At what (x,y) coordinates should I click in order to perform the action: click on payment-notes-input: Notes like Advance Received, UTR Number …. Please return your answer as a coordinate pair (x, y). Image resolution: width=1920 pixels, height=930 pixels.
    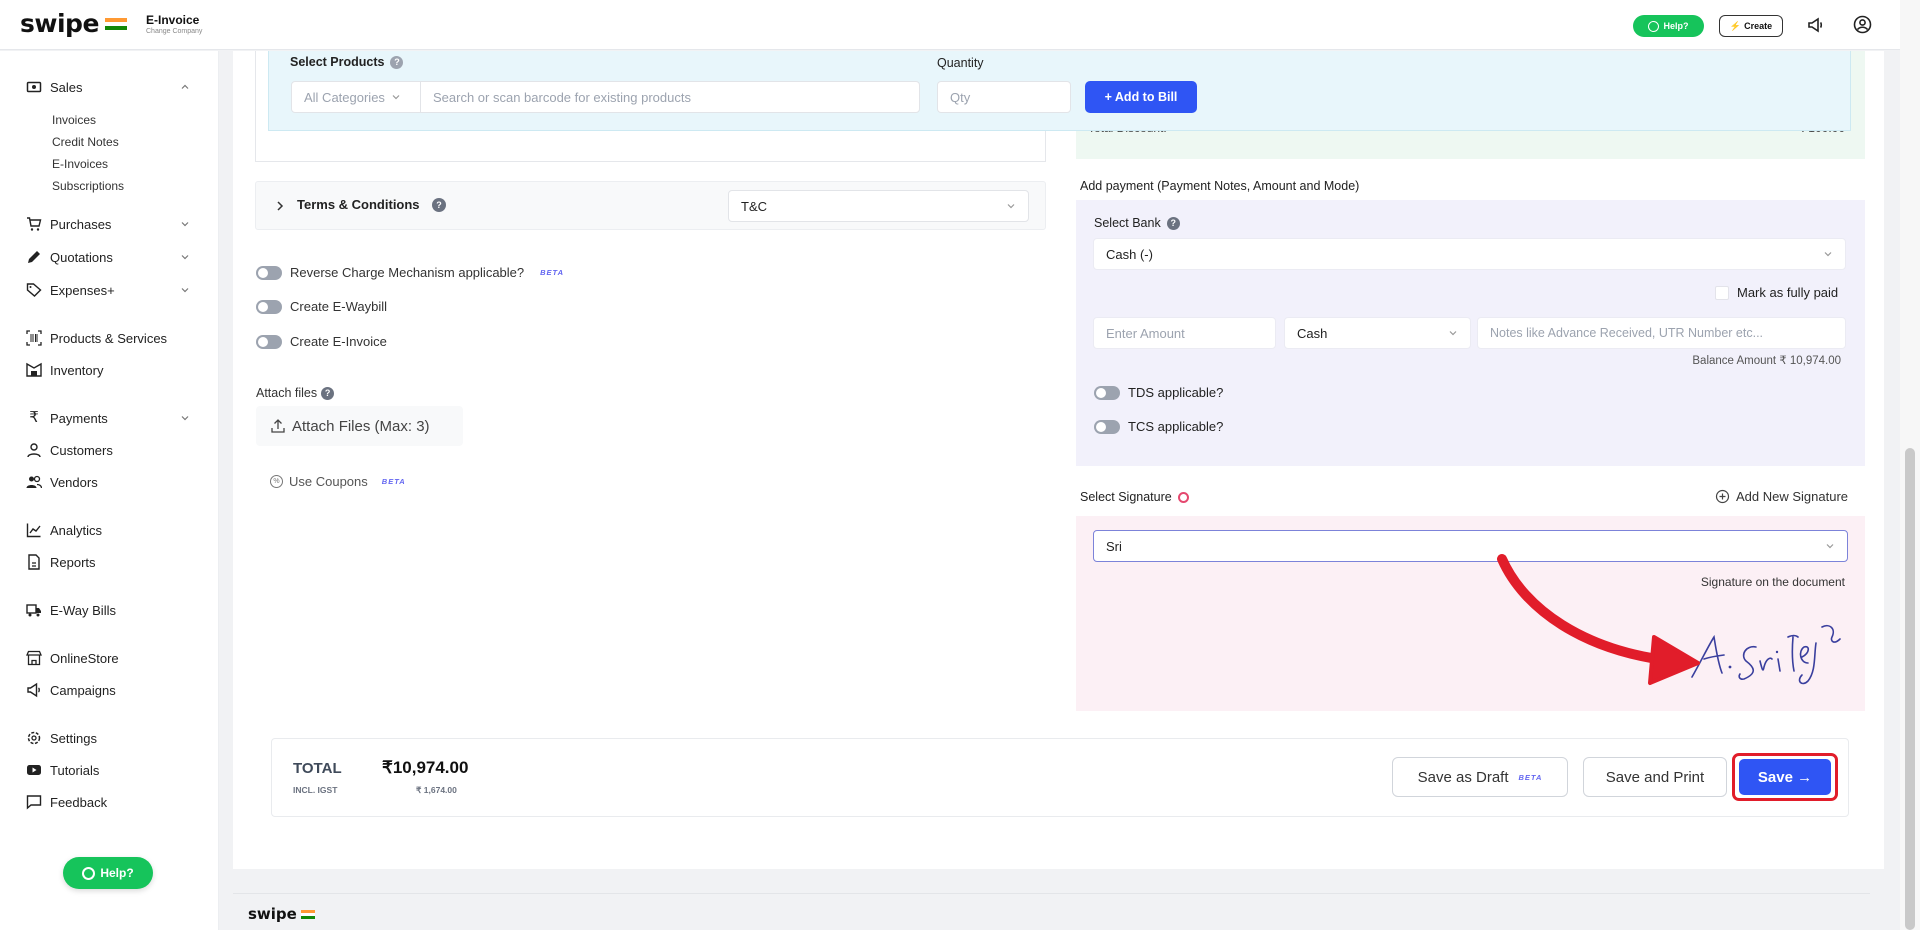
    Looking at the image, I should click on (1661, 333).